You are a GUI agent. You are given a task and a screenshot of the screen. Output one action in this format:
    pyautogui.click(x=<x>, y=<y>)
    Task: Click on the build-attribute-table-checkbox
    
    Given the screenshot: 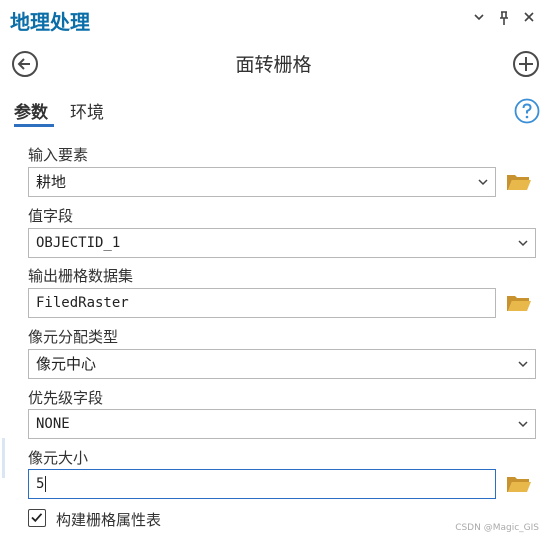 What is the action you would take?
    pyautogui.click(x=37, y=518)
    